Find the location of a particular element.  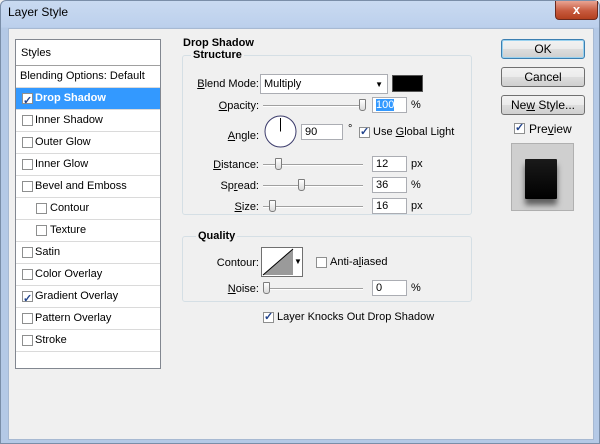

style-item-label: Contour is located at coordinates (70, 208).